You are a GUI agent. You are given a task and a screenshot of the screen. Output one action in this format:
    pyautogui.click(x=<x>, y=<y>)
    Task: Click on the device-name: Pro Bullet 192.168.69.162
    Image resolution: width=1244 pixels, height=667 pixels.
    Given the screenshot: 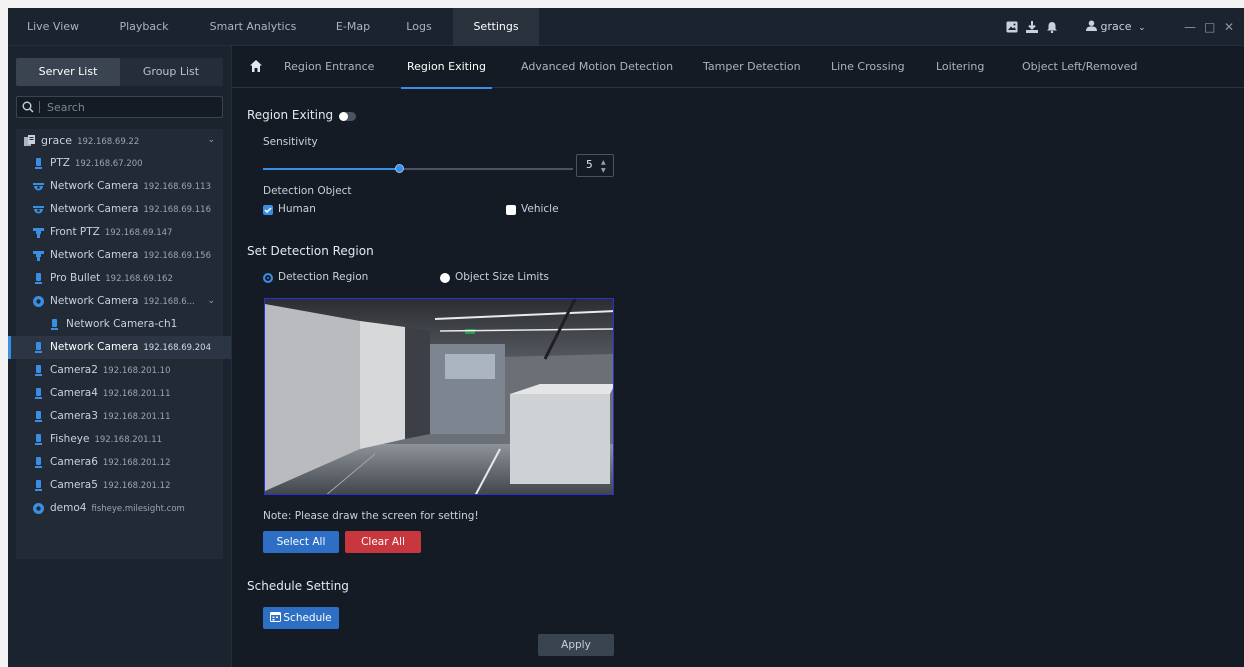 What is the action you would take?
    pyautogui.click(x=111, y=278)
    